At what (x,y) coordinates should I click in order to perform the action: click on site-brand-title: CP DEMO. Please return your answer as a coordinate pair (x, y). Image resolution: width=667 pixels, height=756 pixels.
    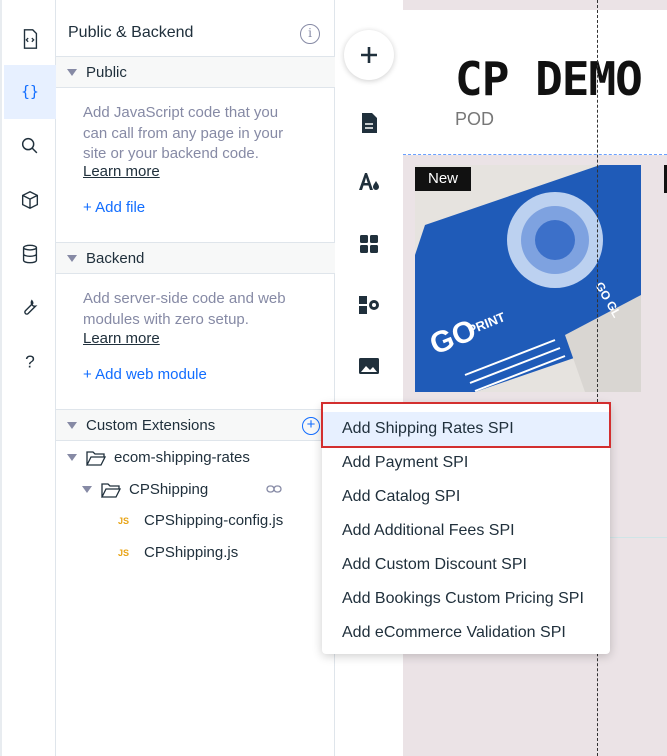
    Looking at the image, I should click on (549, 79).